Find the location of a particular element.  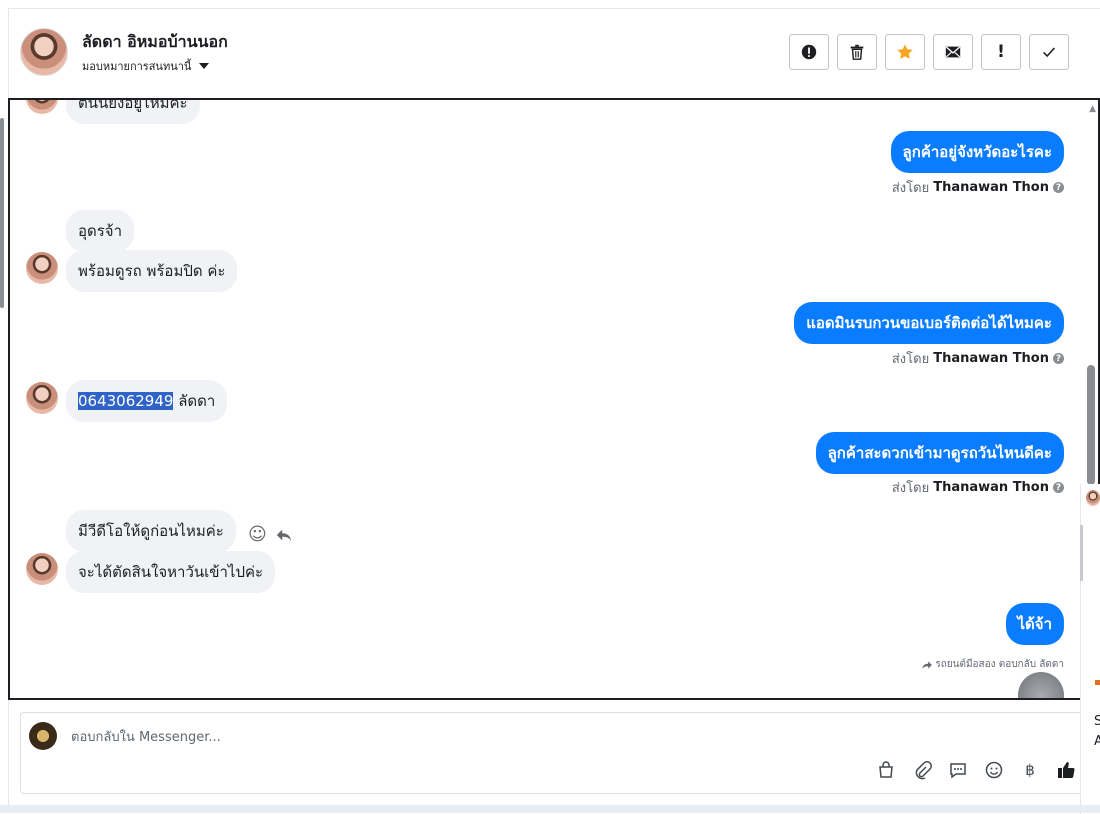

star-icon is located at coordinates (905, 51).